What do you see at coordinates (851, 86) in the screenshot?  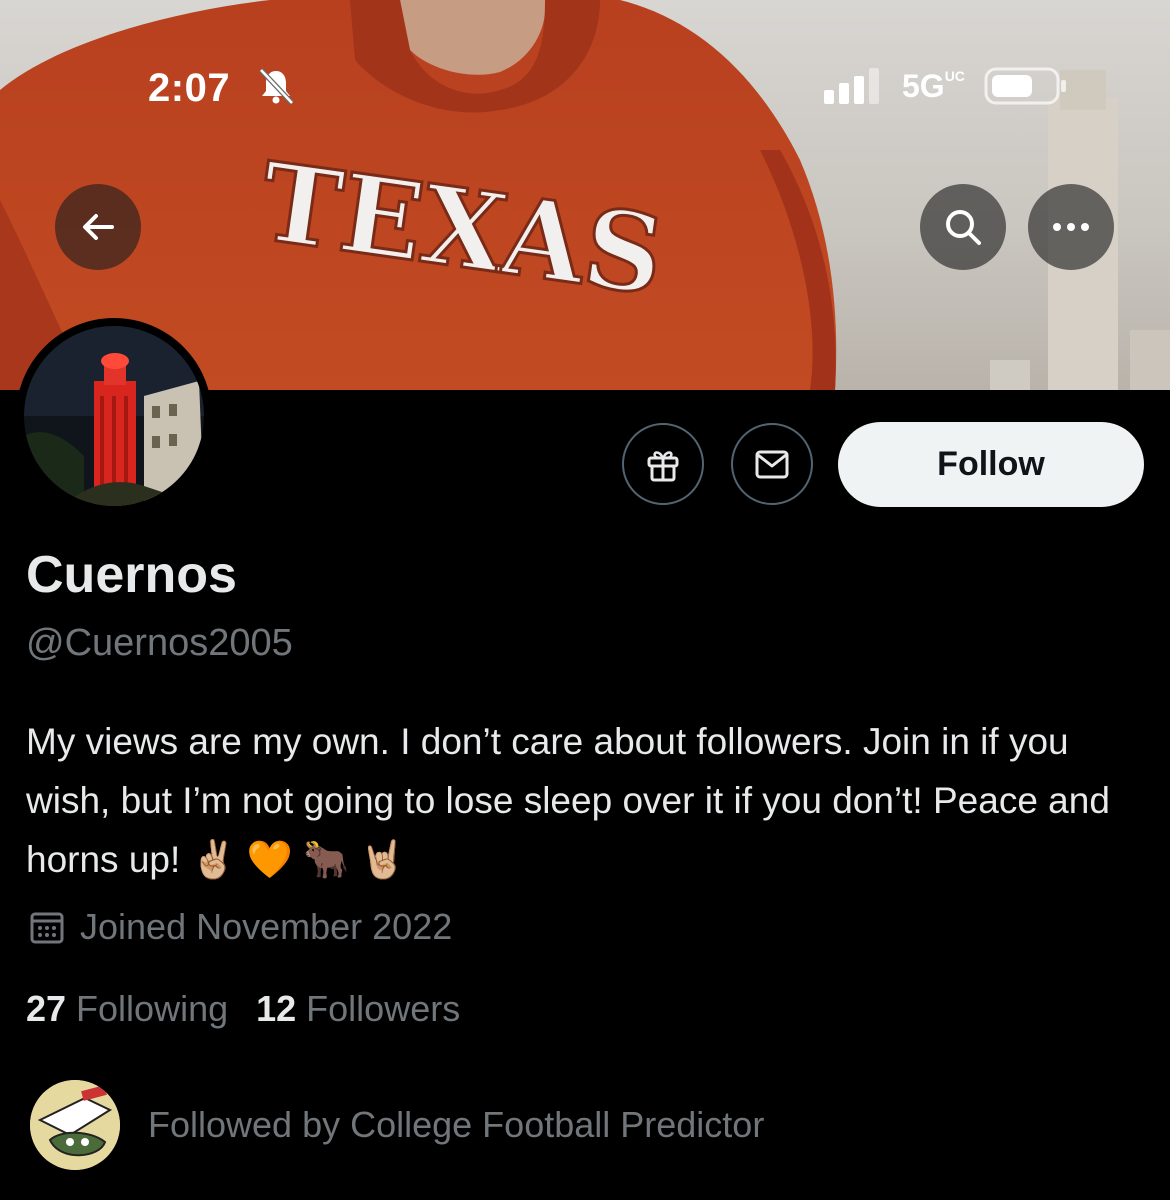 I see `cellular-signal-icon` at bounding box center [851, 86].